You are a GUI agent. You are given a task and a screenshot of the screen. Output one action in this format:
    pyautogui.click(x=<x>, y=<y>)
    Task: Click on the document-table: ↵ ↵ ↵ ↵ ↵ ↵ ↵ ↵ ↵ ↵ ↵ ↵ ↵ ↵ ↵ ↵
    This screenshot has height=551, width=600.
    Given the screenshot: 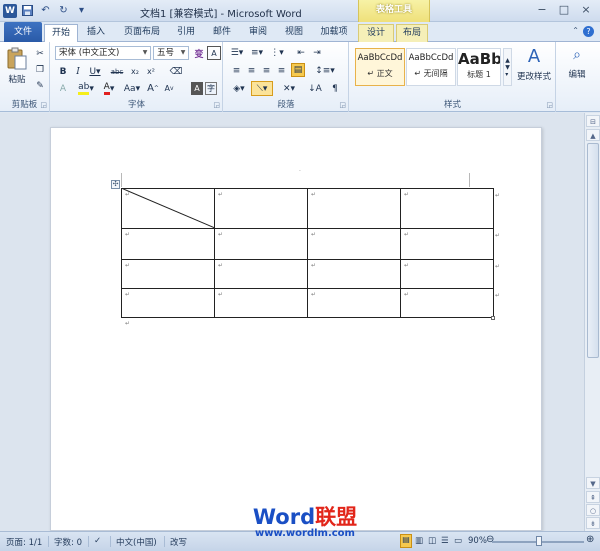 What is the action you would take?
    pyautogui.click(x=307, y=253)
    